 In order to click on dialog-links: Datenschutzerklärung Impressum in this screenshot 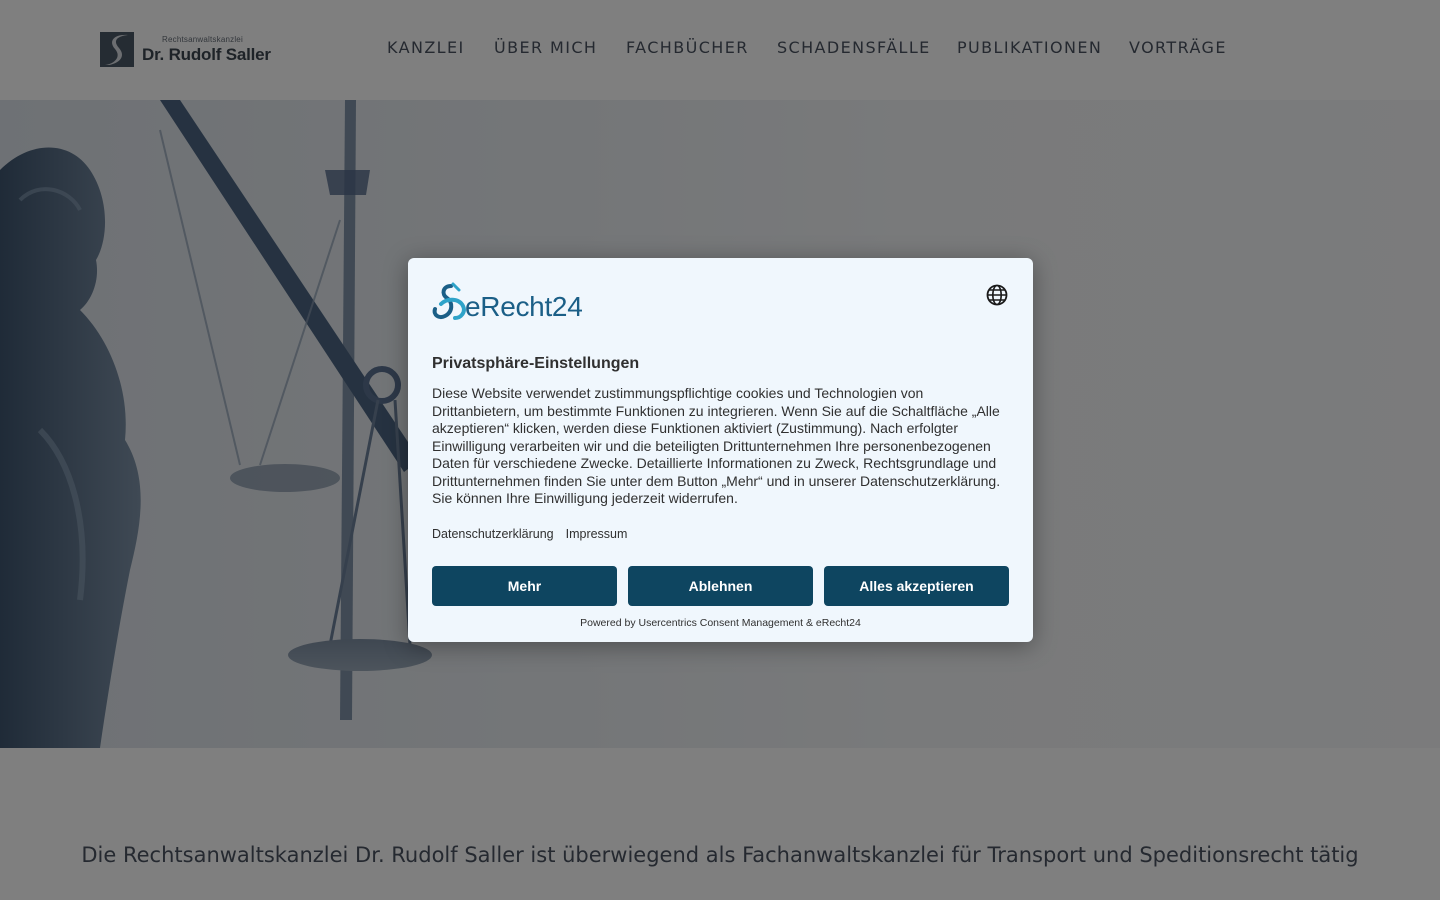, I will do `click(529, 534)`.